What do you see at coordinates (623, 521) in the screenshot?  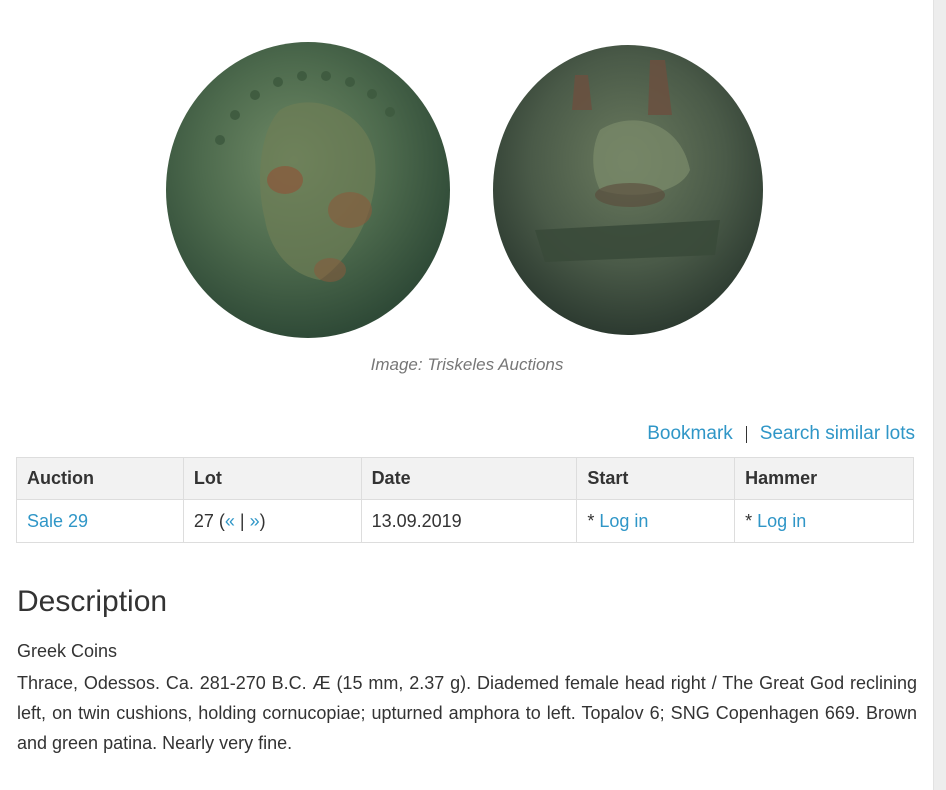 I see `start-login-link: Log in` at bounding box center [623, 521].